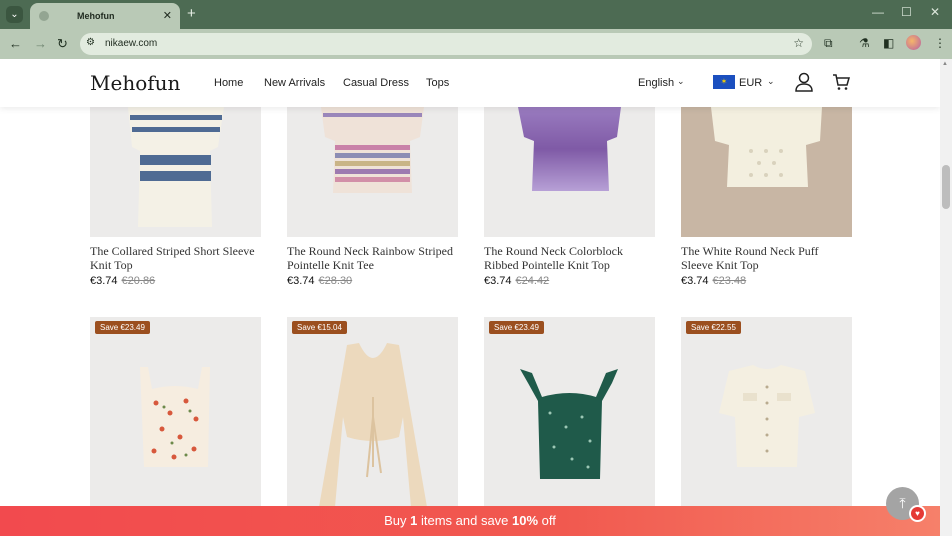 The width and height of the screenshot is (952, 536). I want to click on eu-flag-icon: ✶, so click(724, 82).